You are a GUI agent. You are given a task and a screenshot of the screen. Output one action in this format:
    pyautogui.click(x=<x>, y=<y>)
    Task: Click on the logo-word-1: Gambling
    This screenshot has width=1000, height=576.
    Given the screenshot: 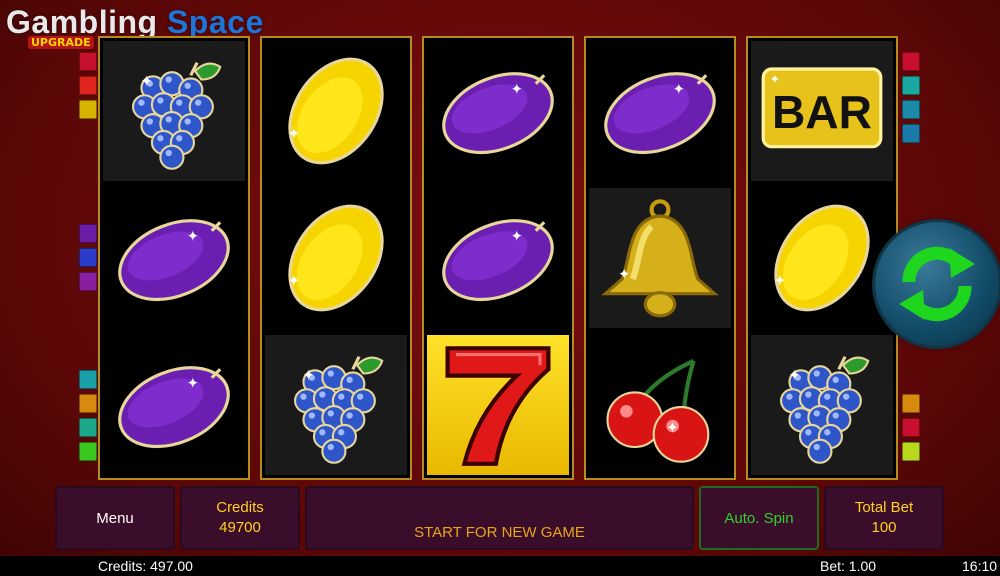 What is the action you would take?
    pyautogui.click(x=82, y=22)
    